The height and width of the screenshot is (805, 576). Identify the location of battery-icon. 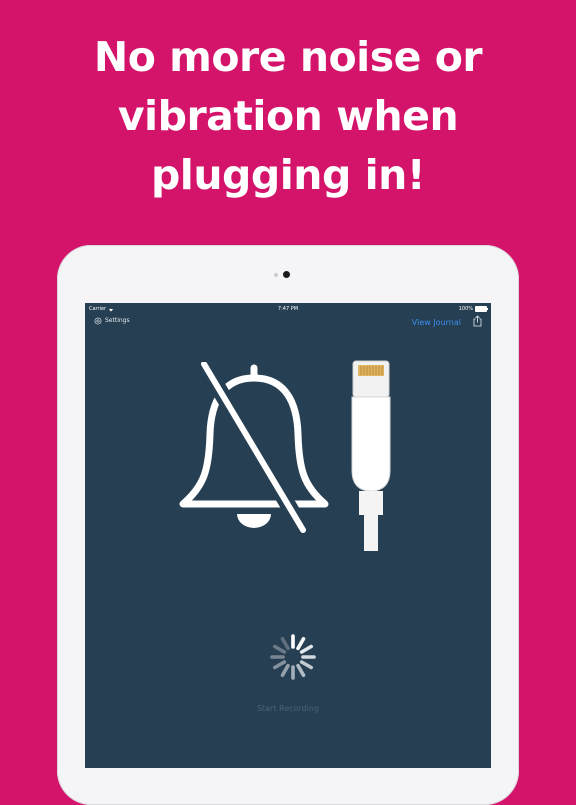
(481, 309).